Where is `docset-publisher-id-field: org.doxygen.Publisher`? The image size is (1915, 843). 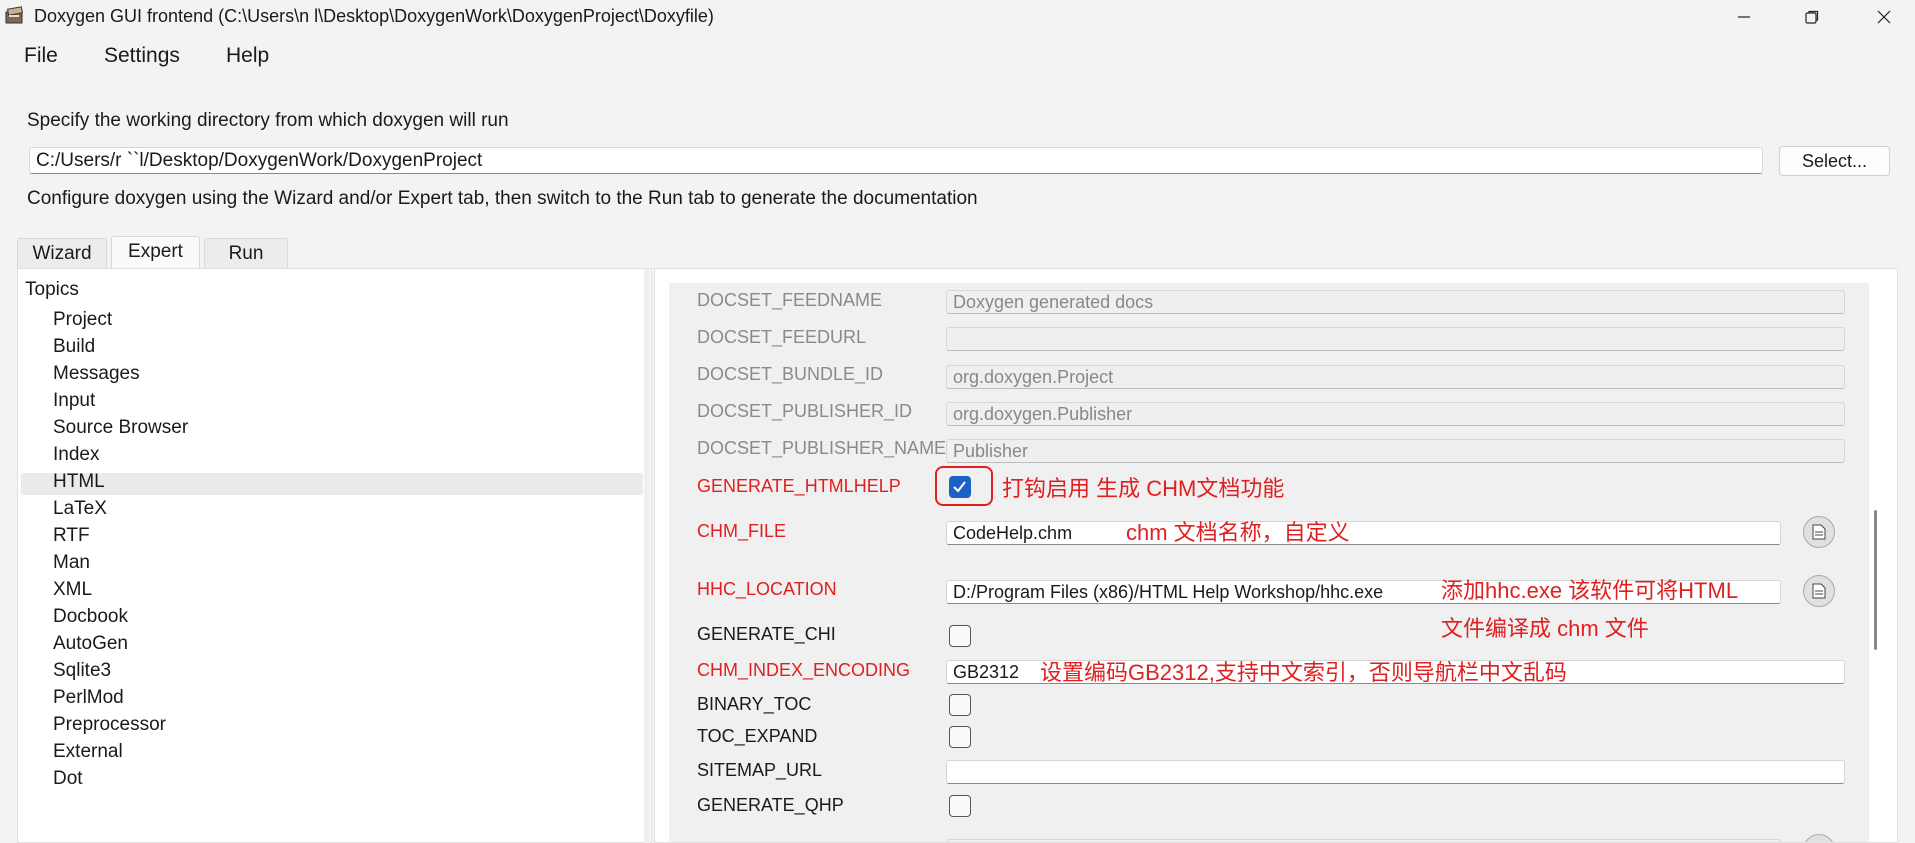 docset-publisher-id-field: org.doxygen.Publisher is located at coordinates (1395, 414).